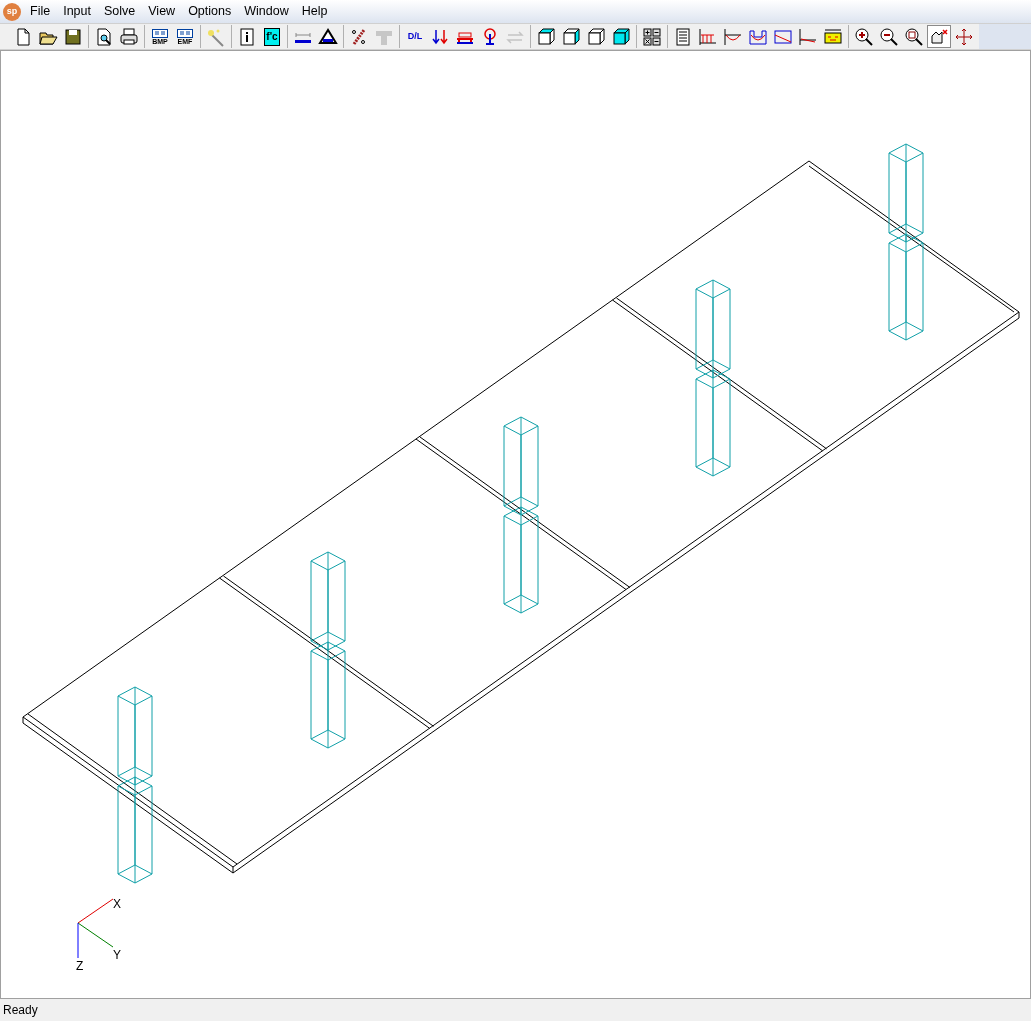 Image resolution: width=1031 pixels, height=1021 pixels. I want to click on menu-item: View, so click(162, 11).